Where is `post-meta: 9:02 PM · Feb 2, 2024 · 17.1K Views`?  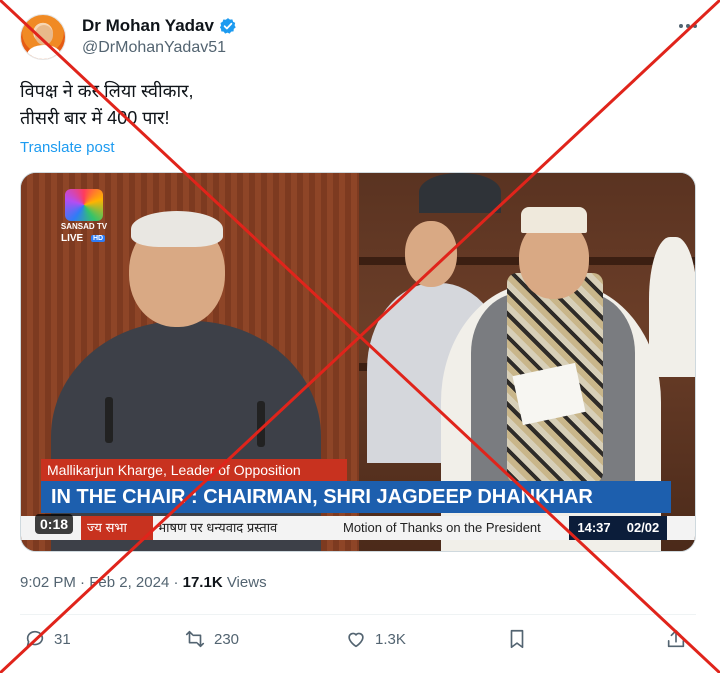 post-meta: 9:02 PM · Feb 2, 2024 · 17.1K Views is located at coordinates (143, 582).